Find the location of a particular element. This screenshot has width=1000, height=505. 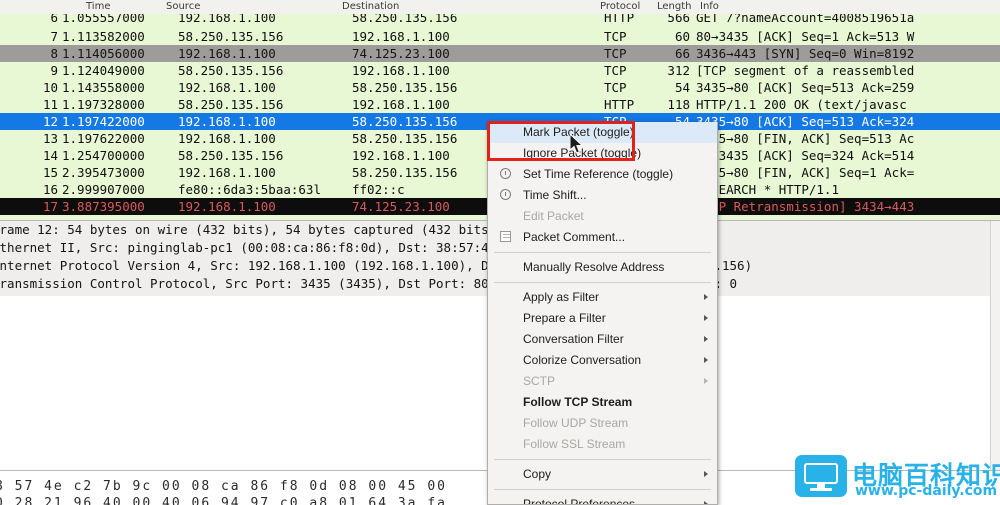

cell-info: GET /?nameAccount=4008519651a is located at coordinates (805, 18).